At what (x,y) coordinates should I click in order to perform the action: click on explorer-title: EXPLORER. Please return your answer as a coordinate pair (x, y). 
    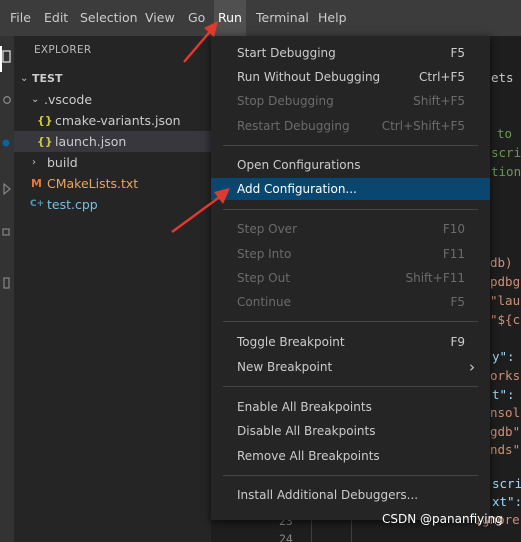
    Looking at the image, I should click on (63, 50).